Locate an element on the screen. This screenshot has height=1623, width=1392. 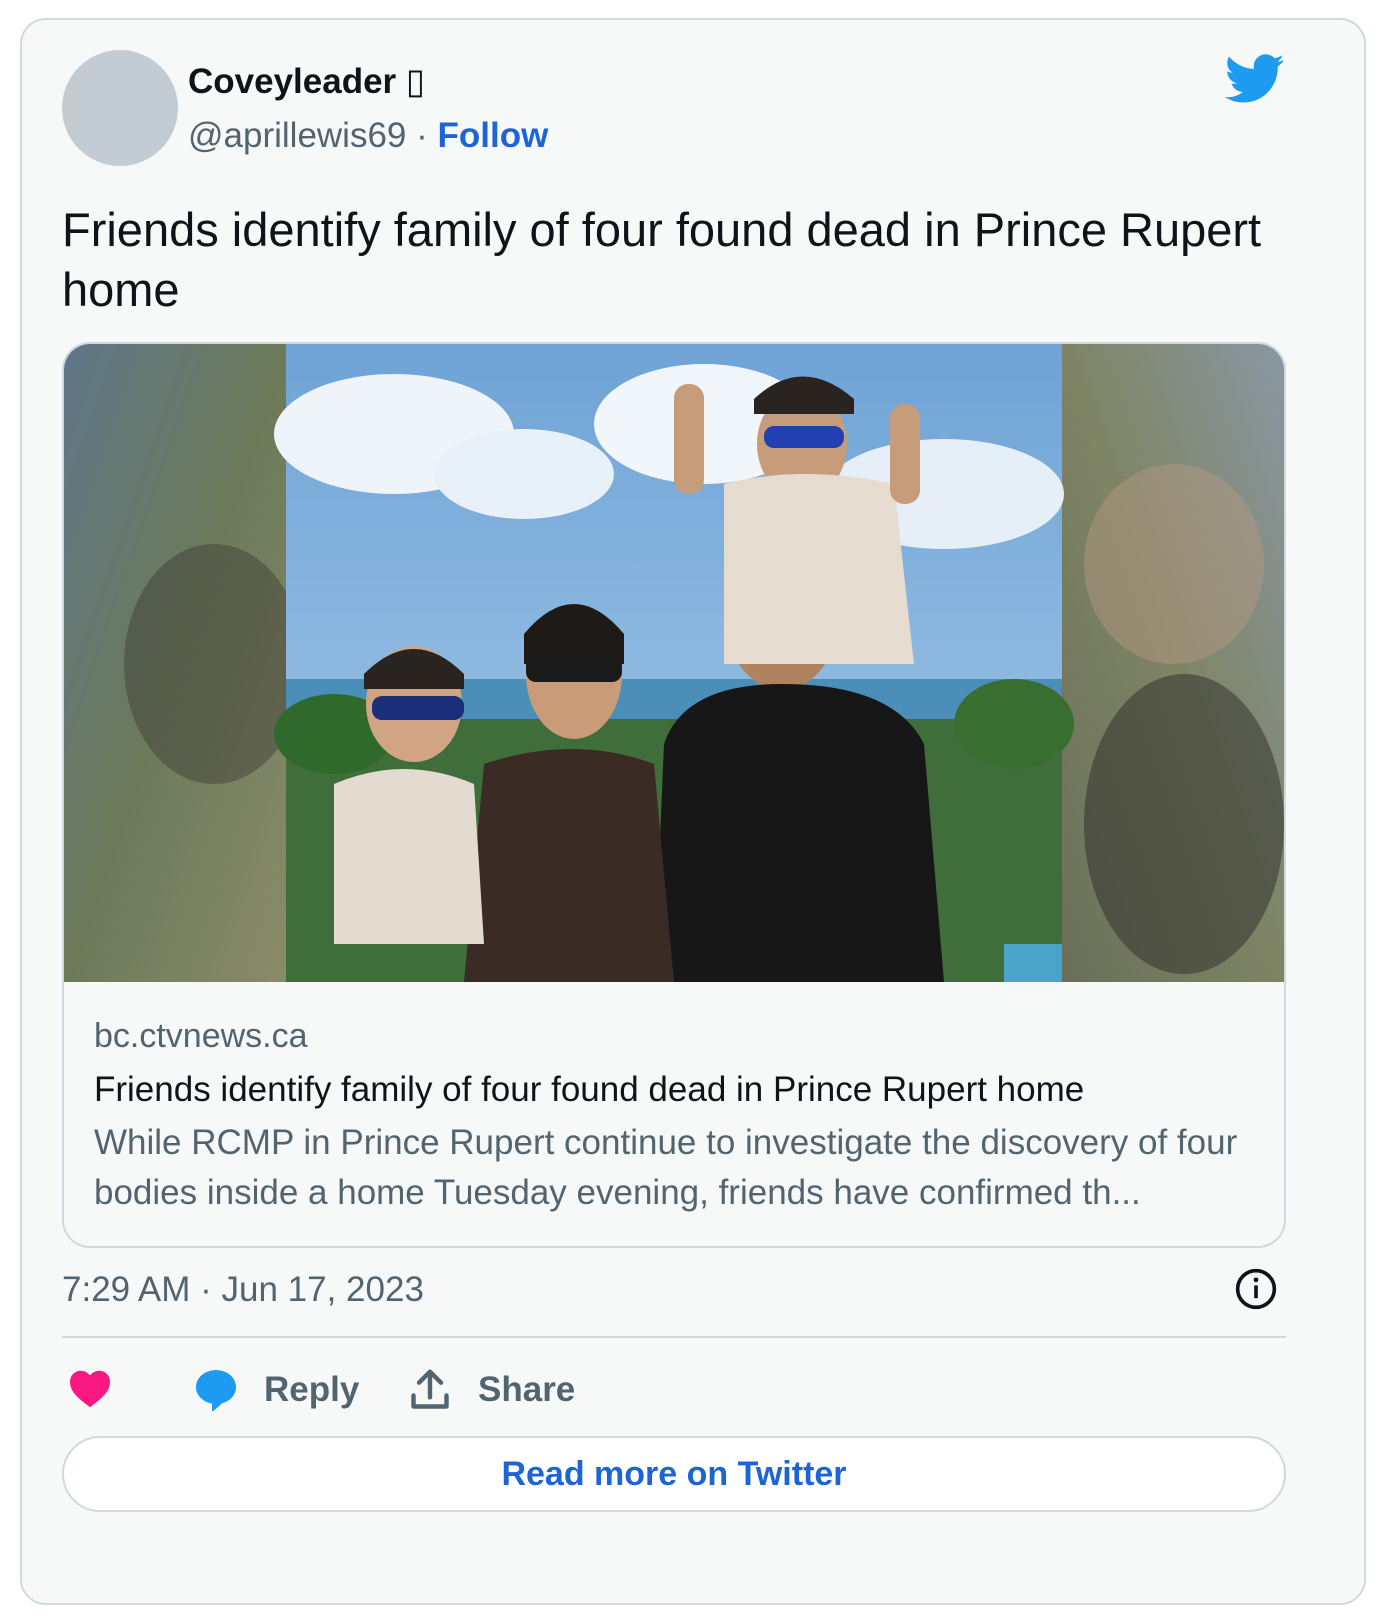
info-icon is located at coordinates (1256, 1289).